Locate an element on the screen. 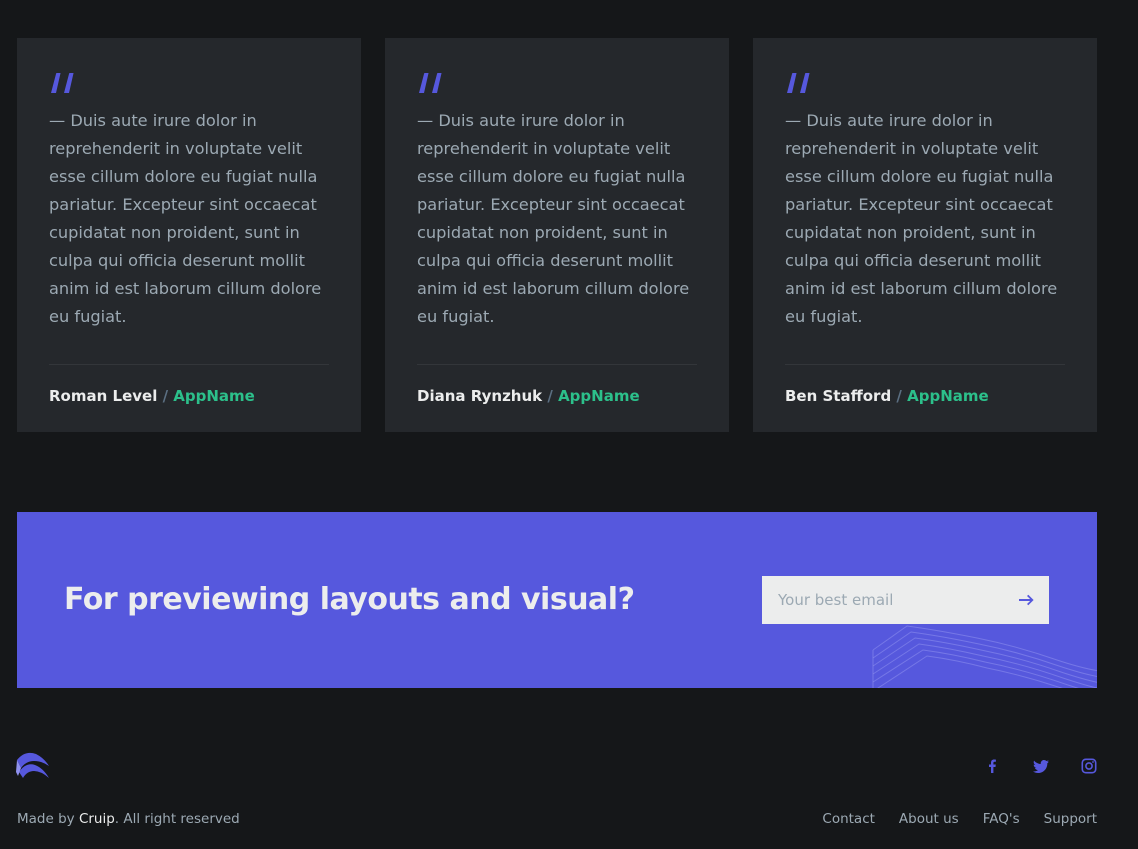 The width and height of the screenshot is (1138, 849). cruip-link: Cruip is located at coordinates (97, 819).